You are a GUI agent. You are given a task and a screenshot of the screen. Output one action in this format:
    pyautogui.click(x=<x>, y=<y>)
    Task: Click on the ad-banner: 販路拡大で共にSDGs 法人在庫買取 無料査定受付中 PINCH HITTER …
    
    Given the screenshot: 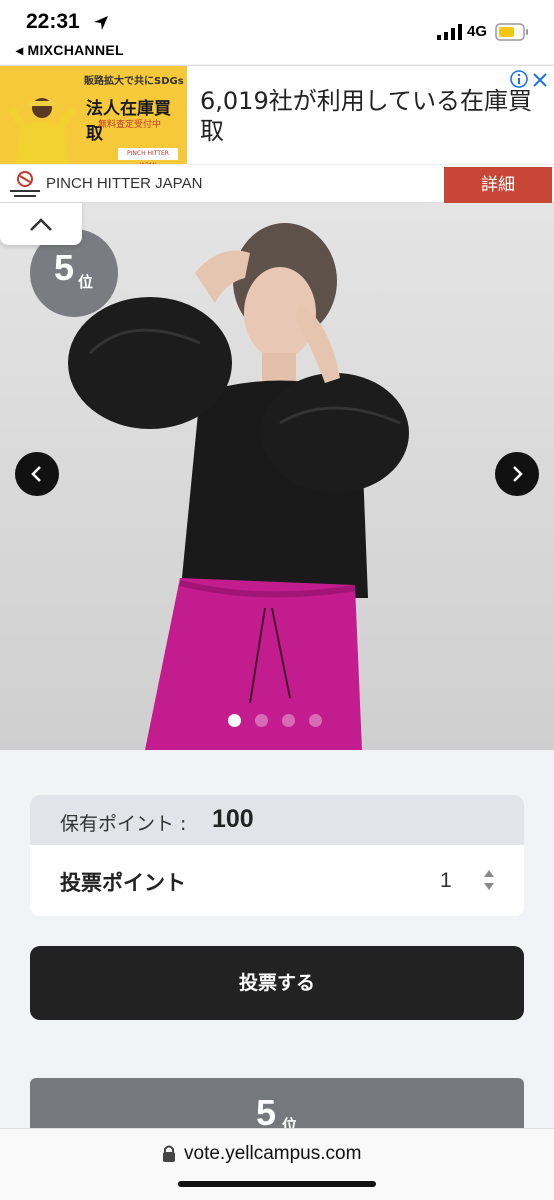 What is the action you would take?
    pyautogui.click(x=277, y=134)
    